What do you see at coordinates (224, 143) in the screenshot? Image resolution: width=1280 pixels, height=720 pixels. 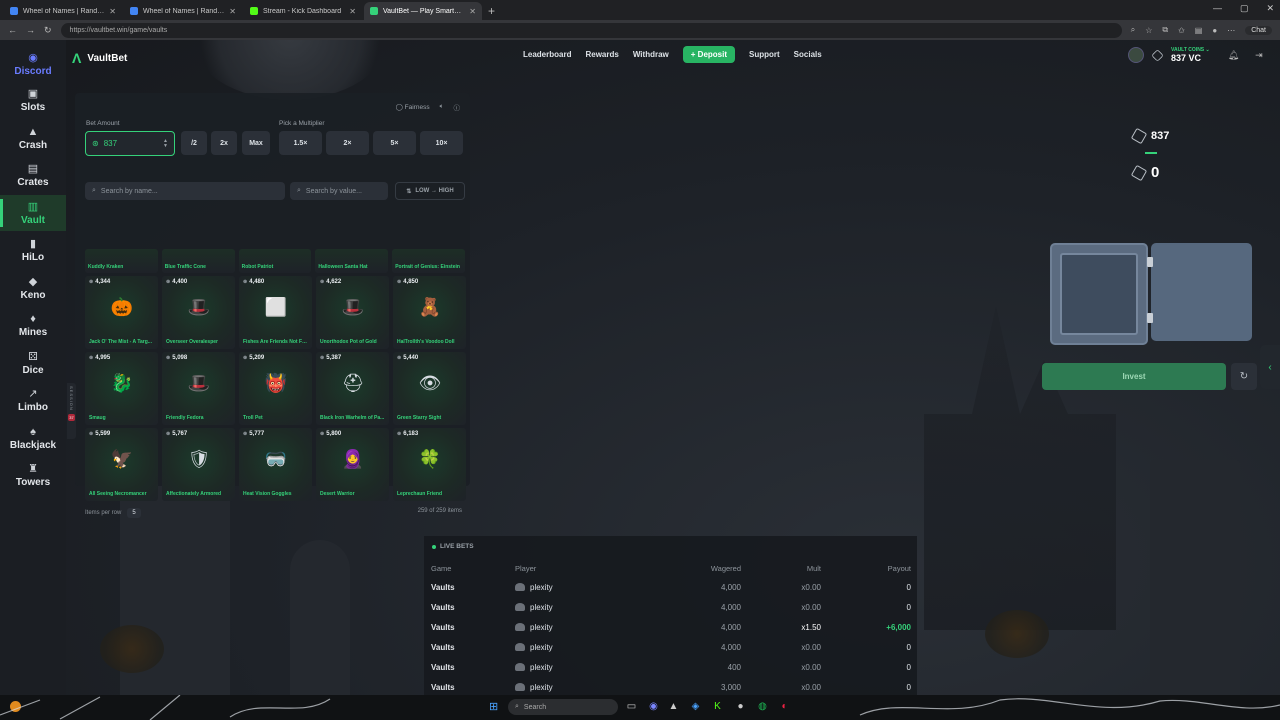 I see `double-bet-button: 2x` at bounding box center [224, 143].